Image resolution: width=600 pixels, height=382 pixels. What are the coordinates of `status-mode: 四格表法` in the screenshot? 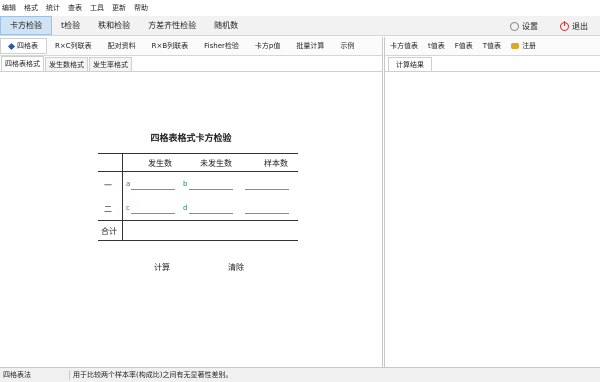 It's located at (35, 375).